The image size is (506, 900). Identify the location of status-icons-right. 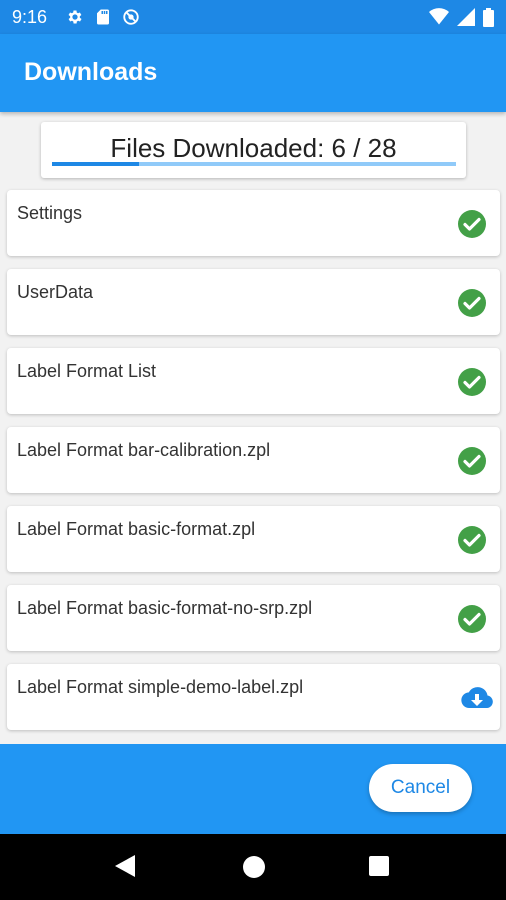
(461, 20).